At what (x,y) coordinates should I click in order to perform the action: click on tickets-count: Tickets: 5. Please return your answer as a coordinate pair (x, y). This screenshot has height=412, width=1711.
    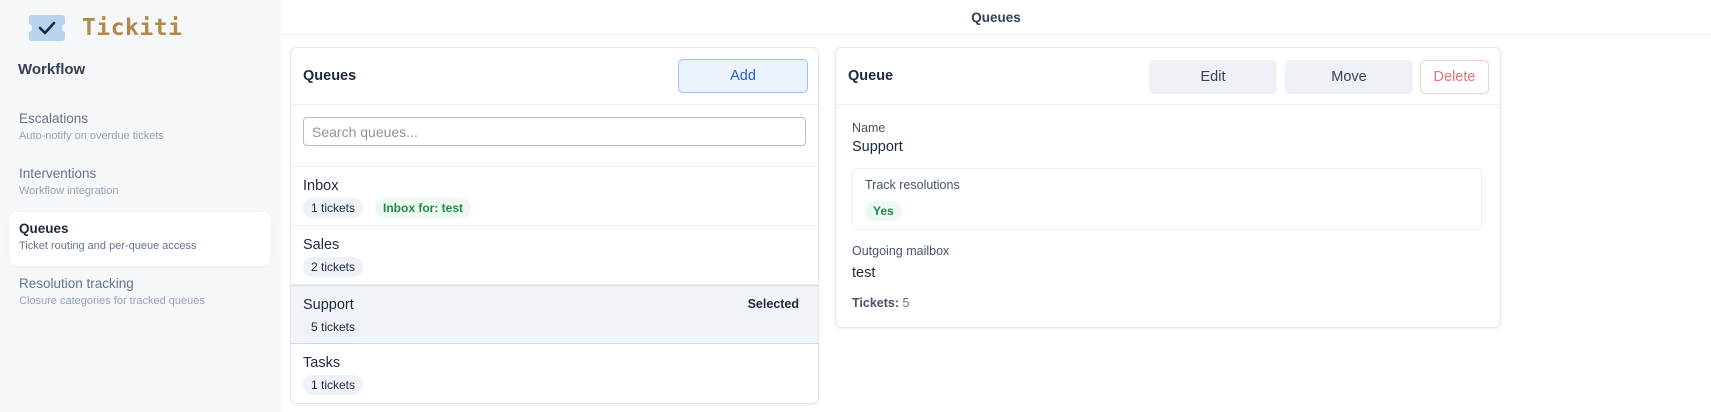
    Looking at the image, I should click on (880, 303).